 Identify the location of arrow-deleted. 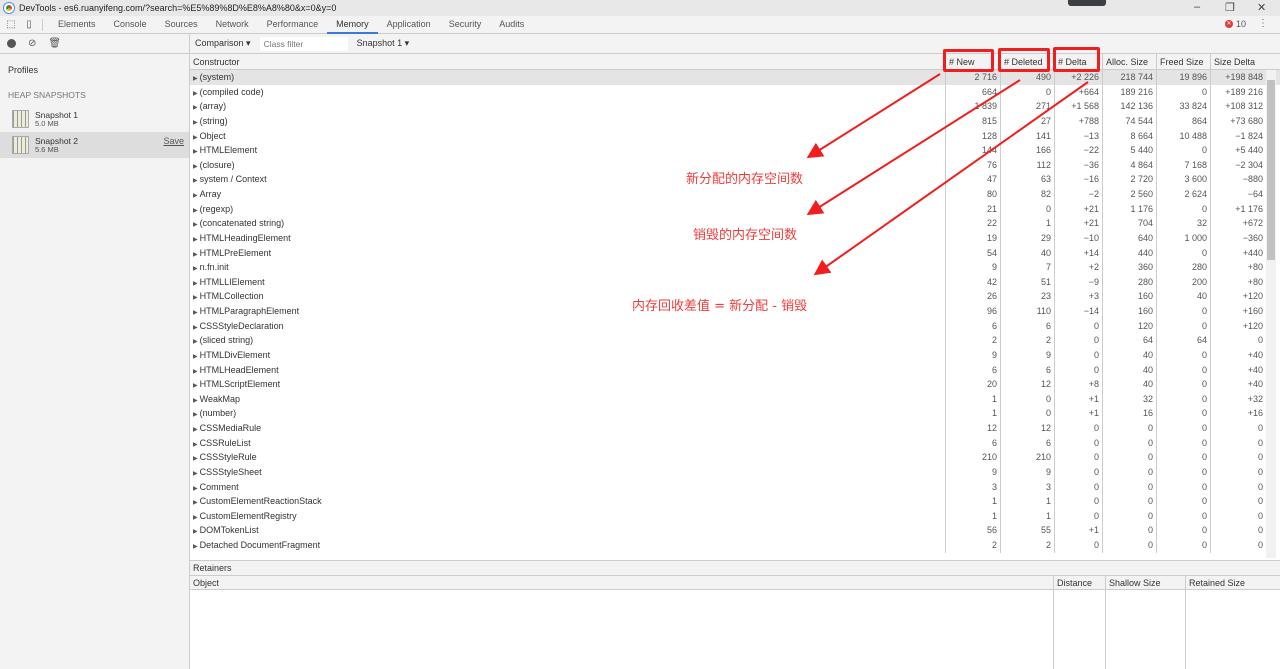
(913, 147).